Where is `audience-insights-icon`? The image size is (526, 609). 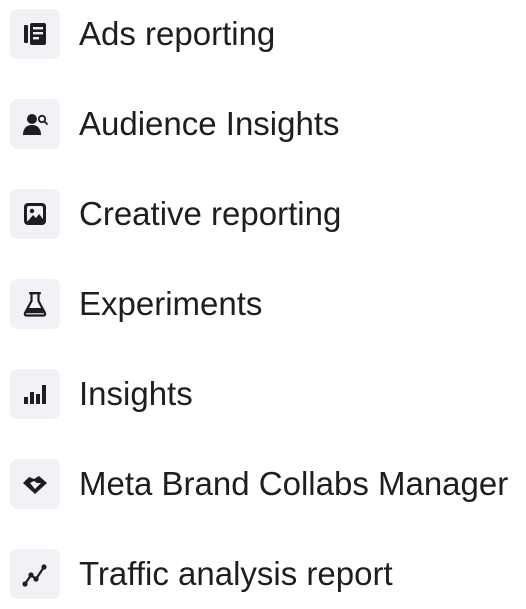 audience-insights-icon is located at coordinates (35, 124).